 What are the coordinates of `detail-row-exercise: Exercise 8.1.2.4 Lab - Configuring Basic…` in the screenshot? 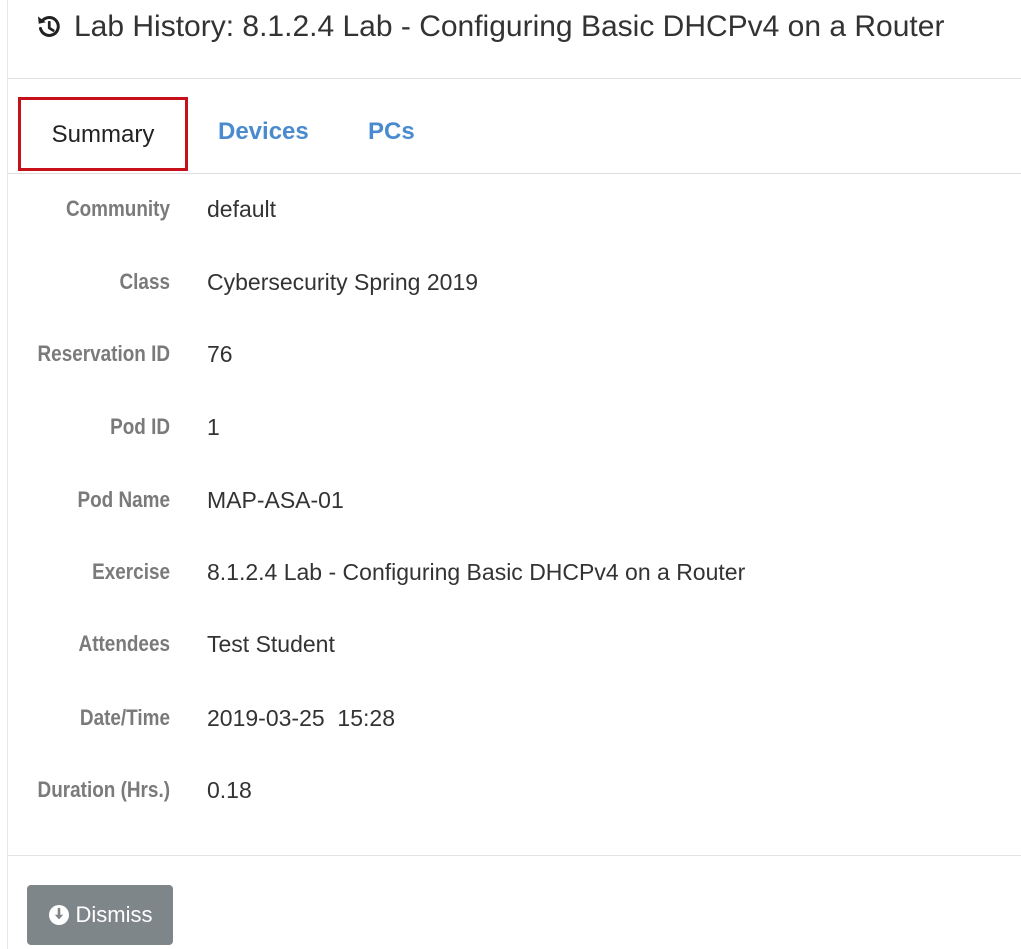 It's located at (514, 572).